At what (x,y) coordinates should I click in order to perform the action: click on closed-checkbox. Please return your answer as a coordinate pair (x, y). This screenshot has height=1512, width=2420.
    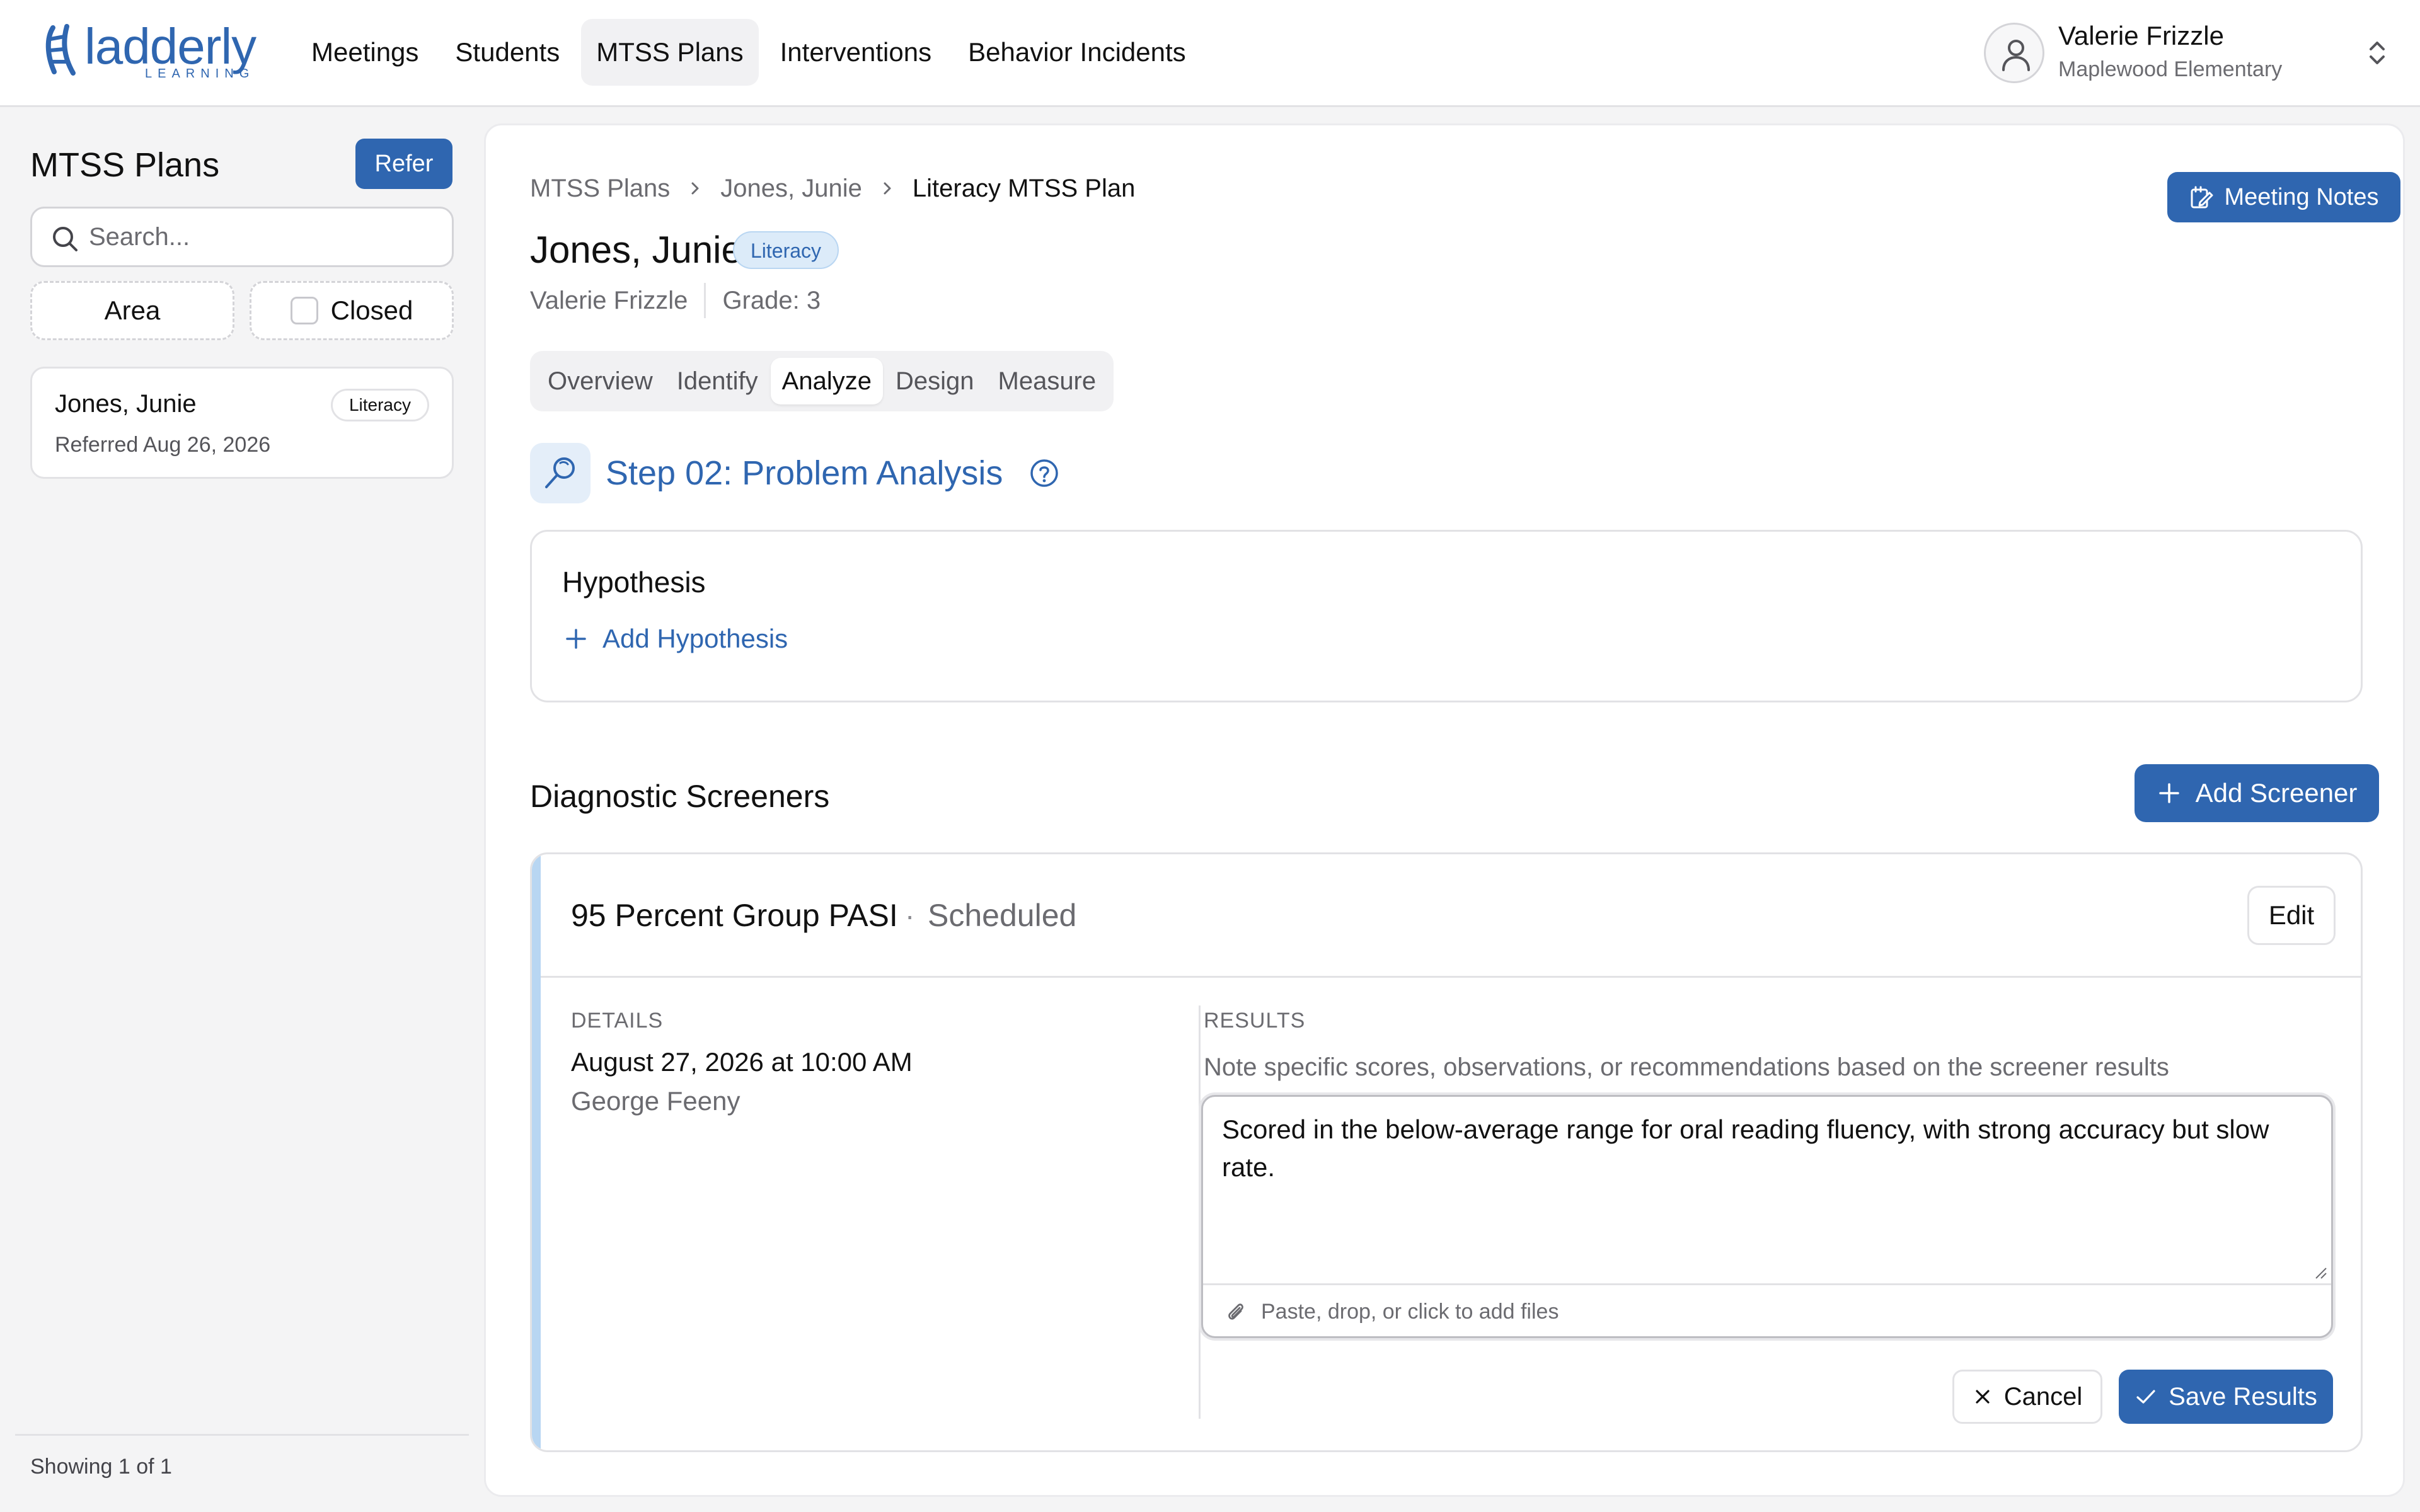
    Looking at the image, I should click on (304, 310).